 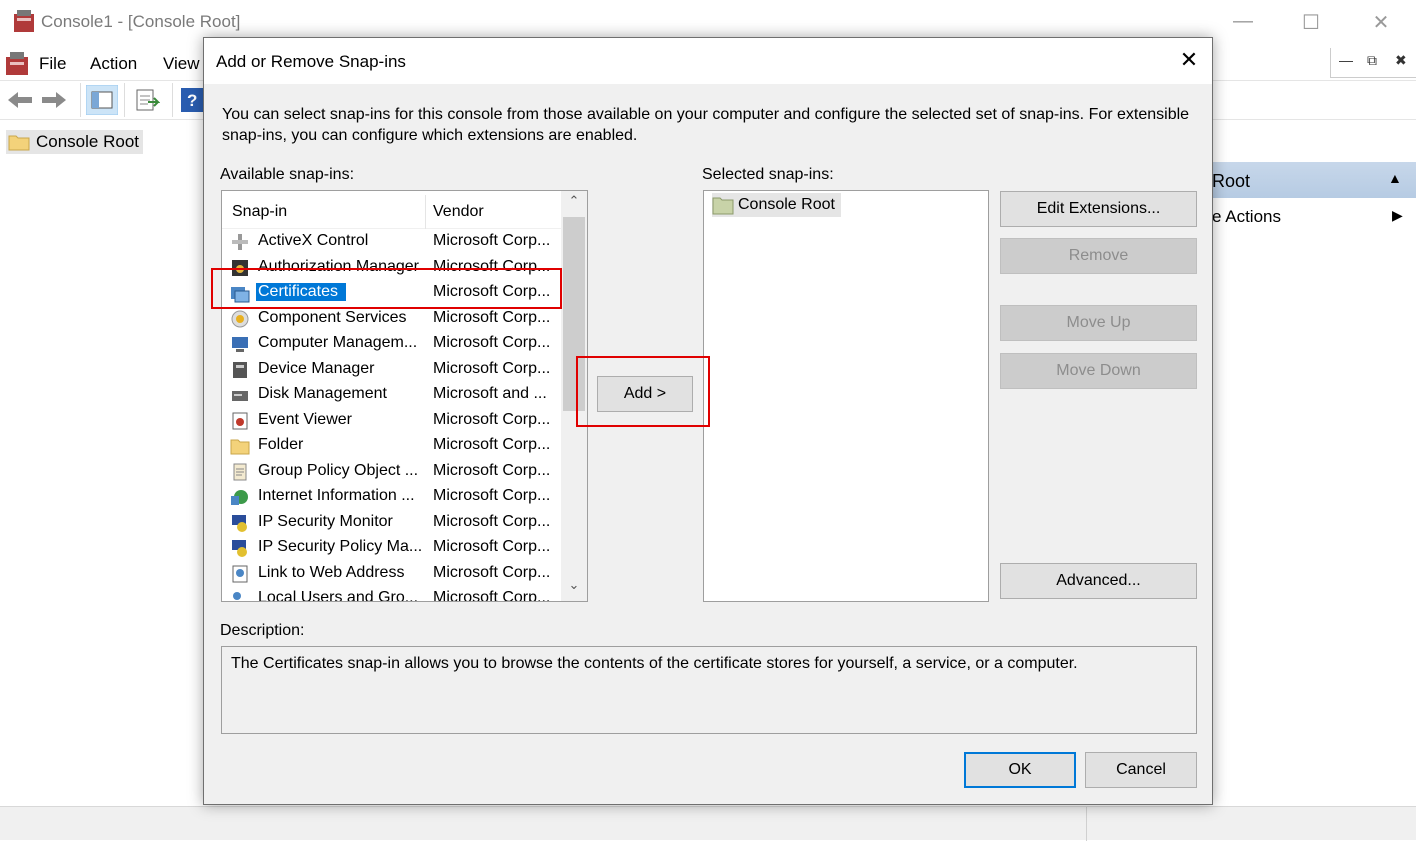 I want to click on mdi-window-controls: — ⧉ ✖, so click(x=1373, y=63).